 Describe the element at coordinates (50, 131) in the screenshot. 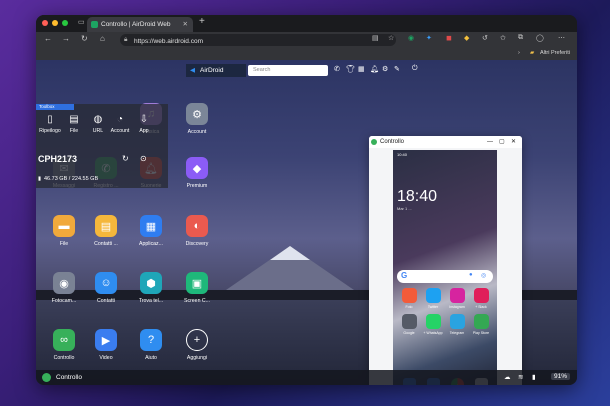

I see `toolbox-item-label: Ripeilogo` at that location.